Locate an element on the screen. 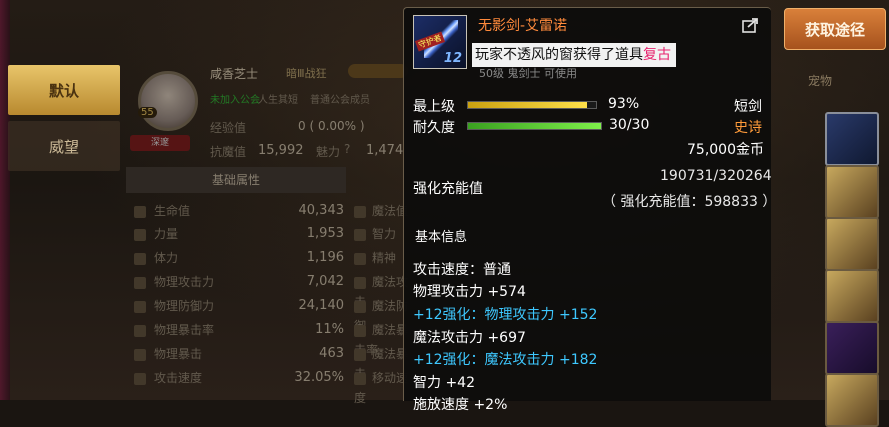 The image size is (889, 427). exp-label: 经验值 is located at coordinates (228, 128).